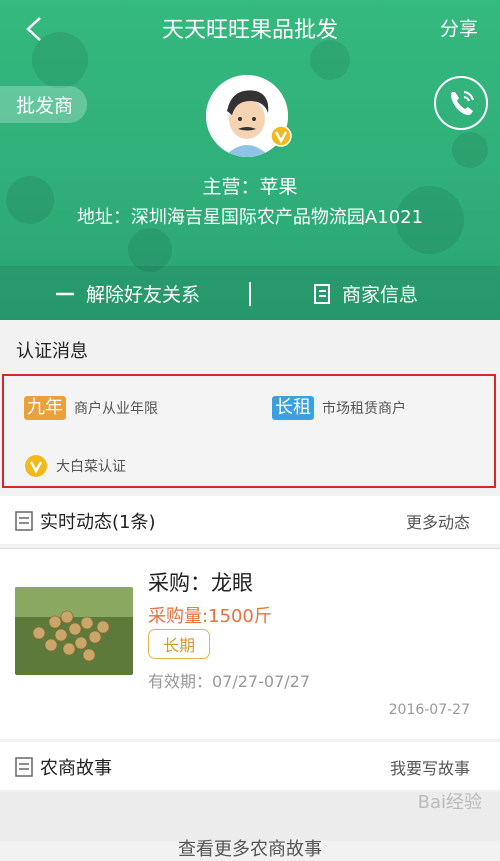  I want to click on years-tag: 九年, so click(45, 408).